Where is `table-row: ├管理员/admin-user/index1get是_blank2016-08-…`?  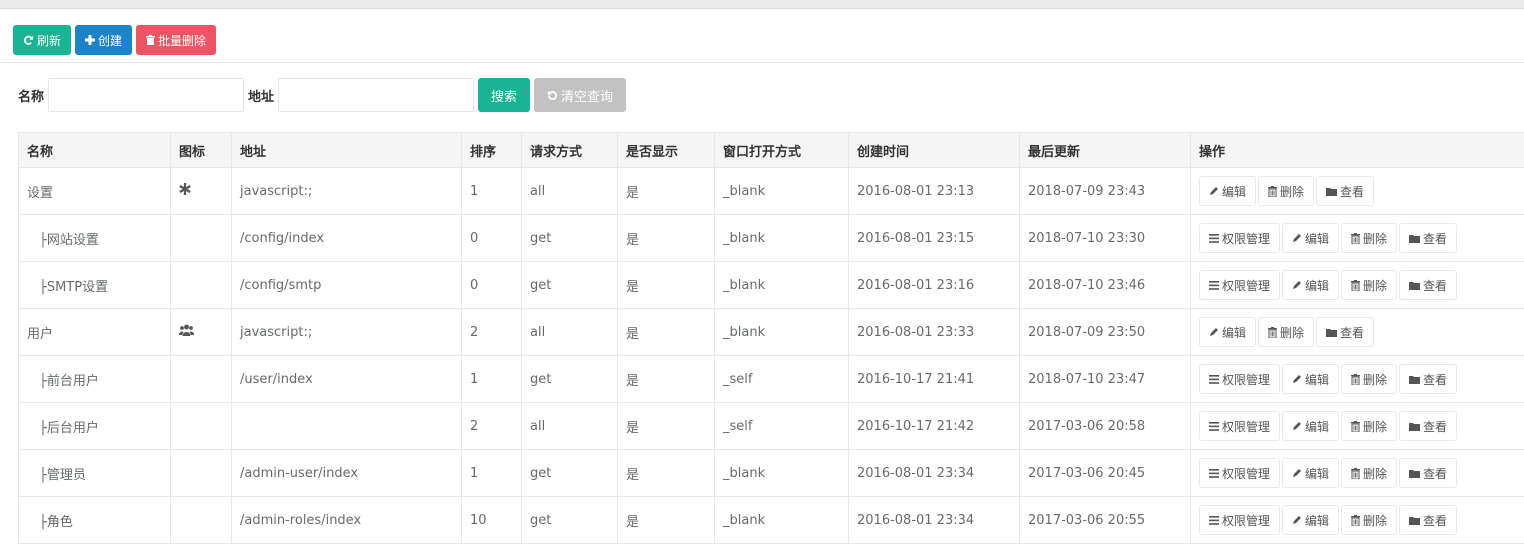
table-row: ├管理员/admin-user/index1get是_blank2016-08-… is located at coordinates (771, 473).